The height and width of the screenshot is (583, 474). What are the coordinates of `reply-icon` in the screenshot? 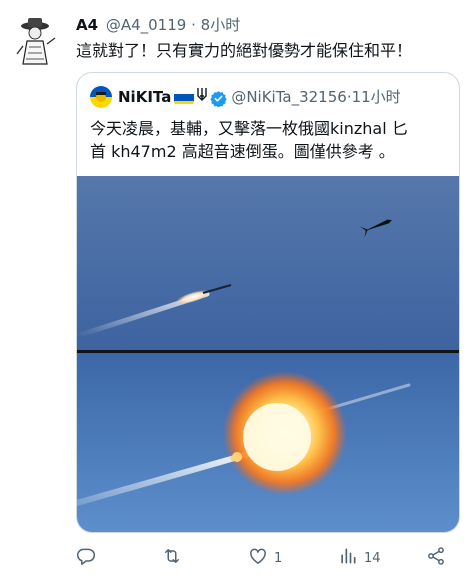 It's located at (86, 558).